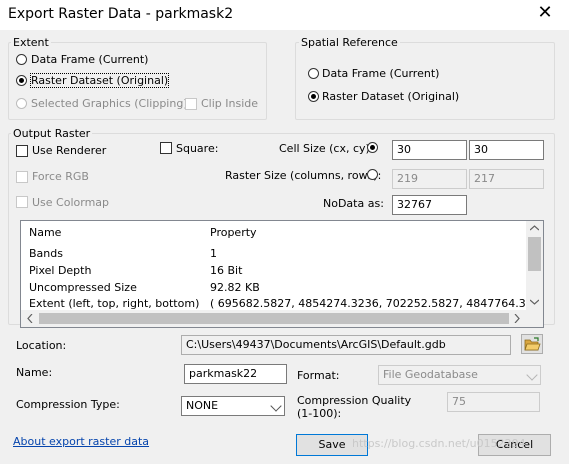 The height and width of the screenshot is (464, 569). I want to click on spatial-reference-group-label: Spatial Reference, so click(349, 42).